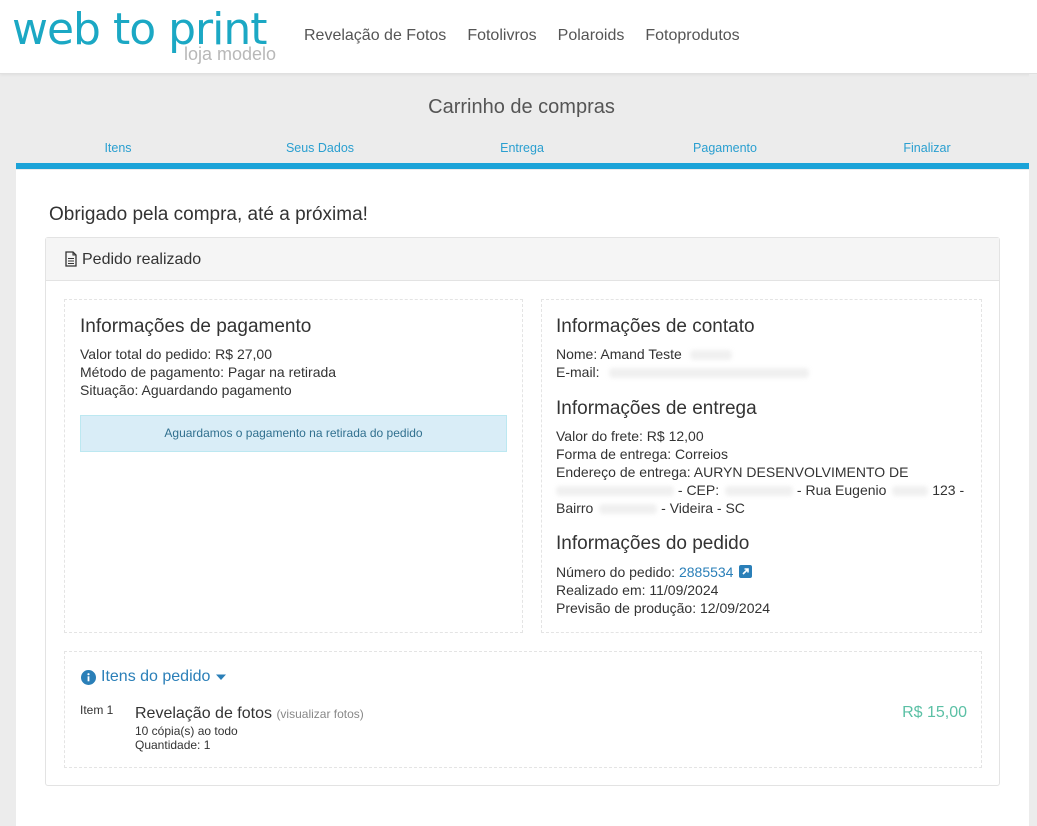 This screenshot has width=1037, height=826. I want to click on item-quantity: Quantidade: 1, so click(173, 745).